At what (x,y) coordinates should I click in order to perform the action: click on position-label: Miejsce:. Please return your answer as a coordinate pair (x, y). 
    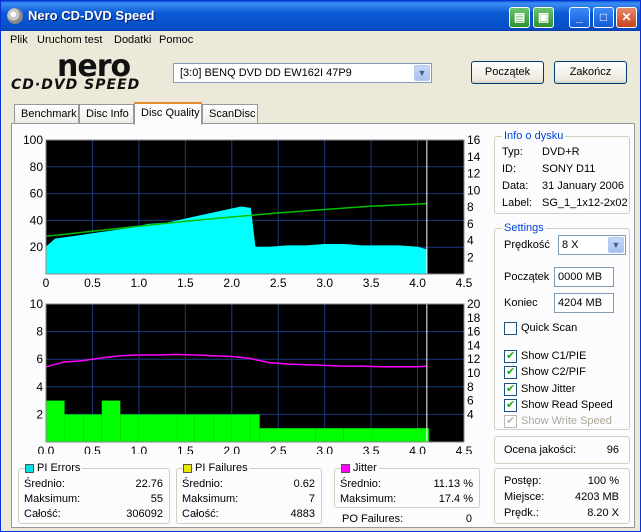
    Looking at the image, I should click on (524, 497).